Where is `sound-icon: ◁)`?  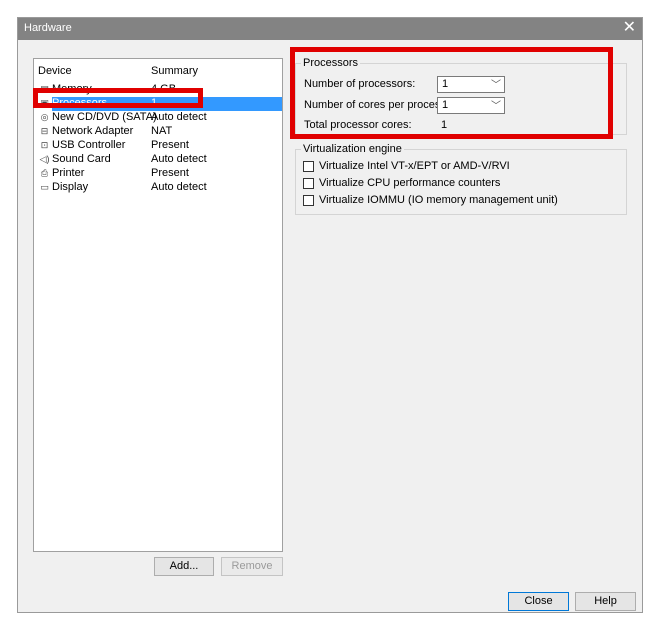
sound-icon: ◁) is located at coordinates (44, 159).